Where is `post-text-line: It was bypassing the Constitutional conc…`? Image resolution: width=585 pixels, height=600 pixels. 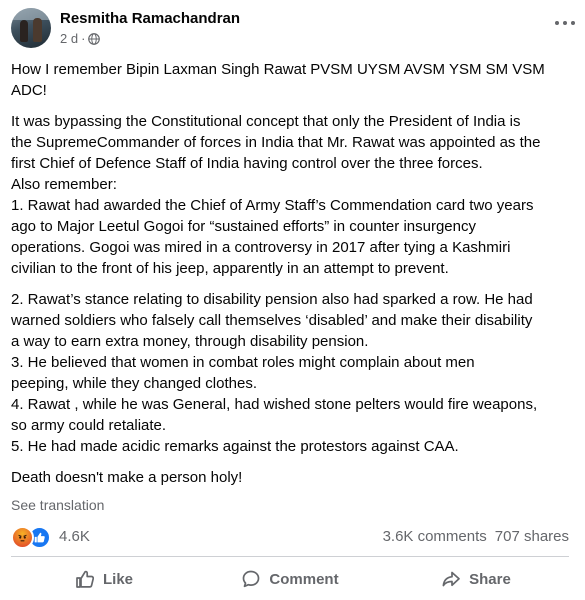 post-text-line: It was bypassing the Constitutional conc… is located at coordinates (266, 121).